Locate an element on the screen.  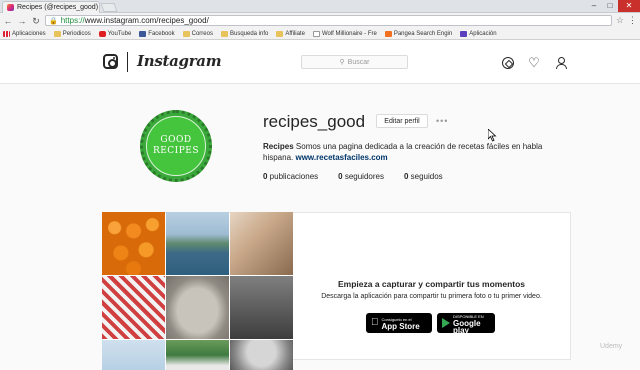
bookmark-label: Wolf Millionaire - Fre is located at coordinates (349, 33).